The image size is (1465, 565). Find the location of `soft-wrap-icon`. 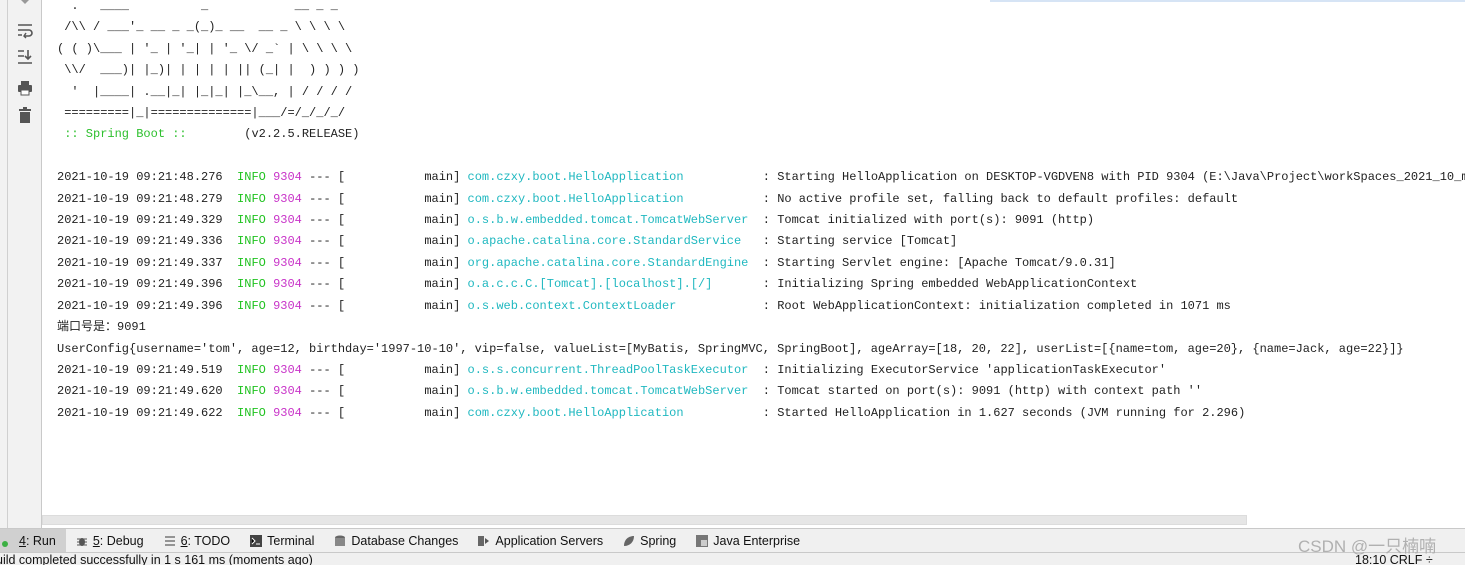

soft-wrap-icon is located at coordinates (25, 30).